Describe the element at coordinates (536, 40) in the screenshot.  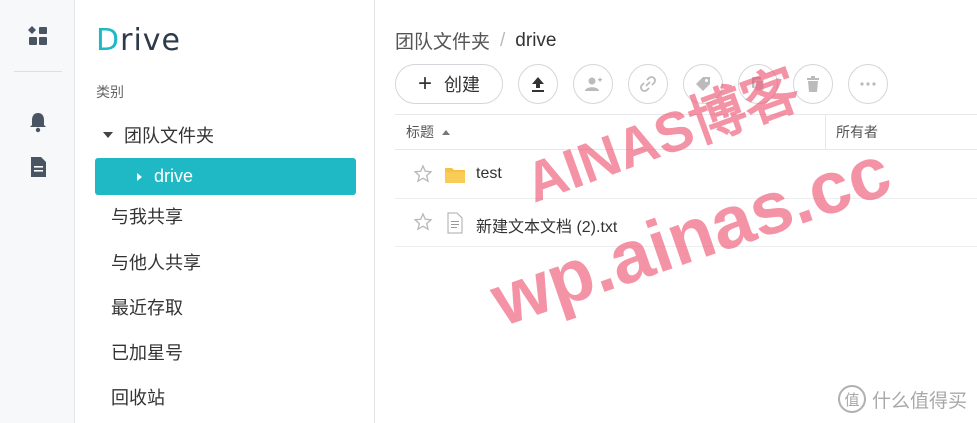
I see `breadcrumb-current: drive` at that location.